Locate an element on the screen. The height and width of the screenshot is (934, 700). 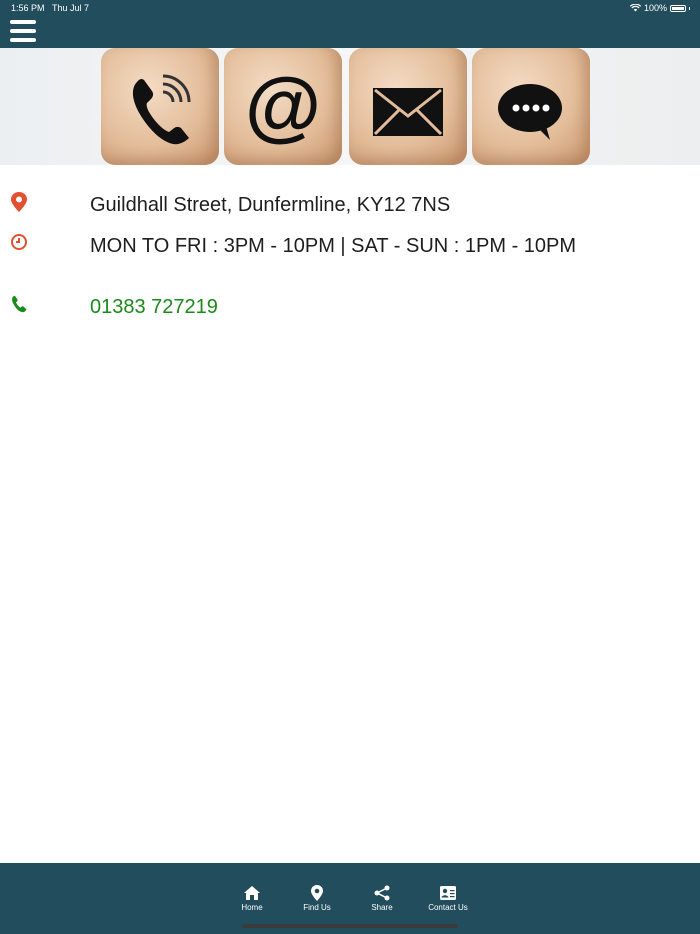
tab-contact-us: Contact Us is located at coordinates (448, 898).